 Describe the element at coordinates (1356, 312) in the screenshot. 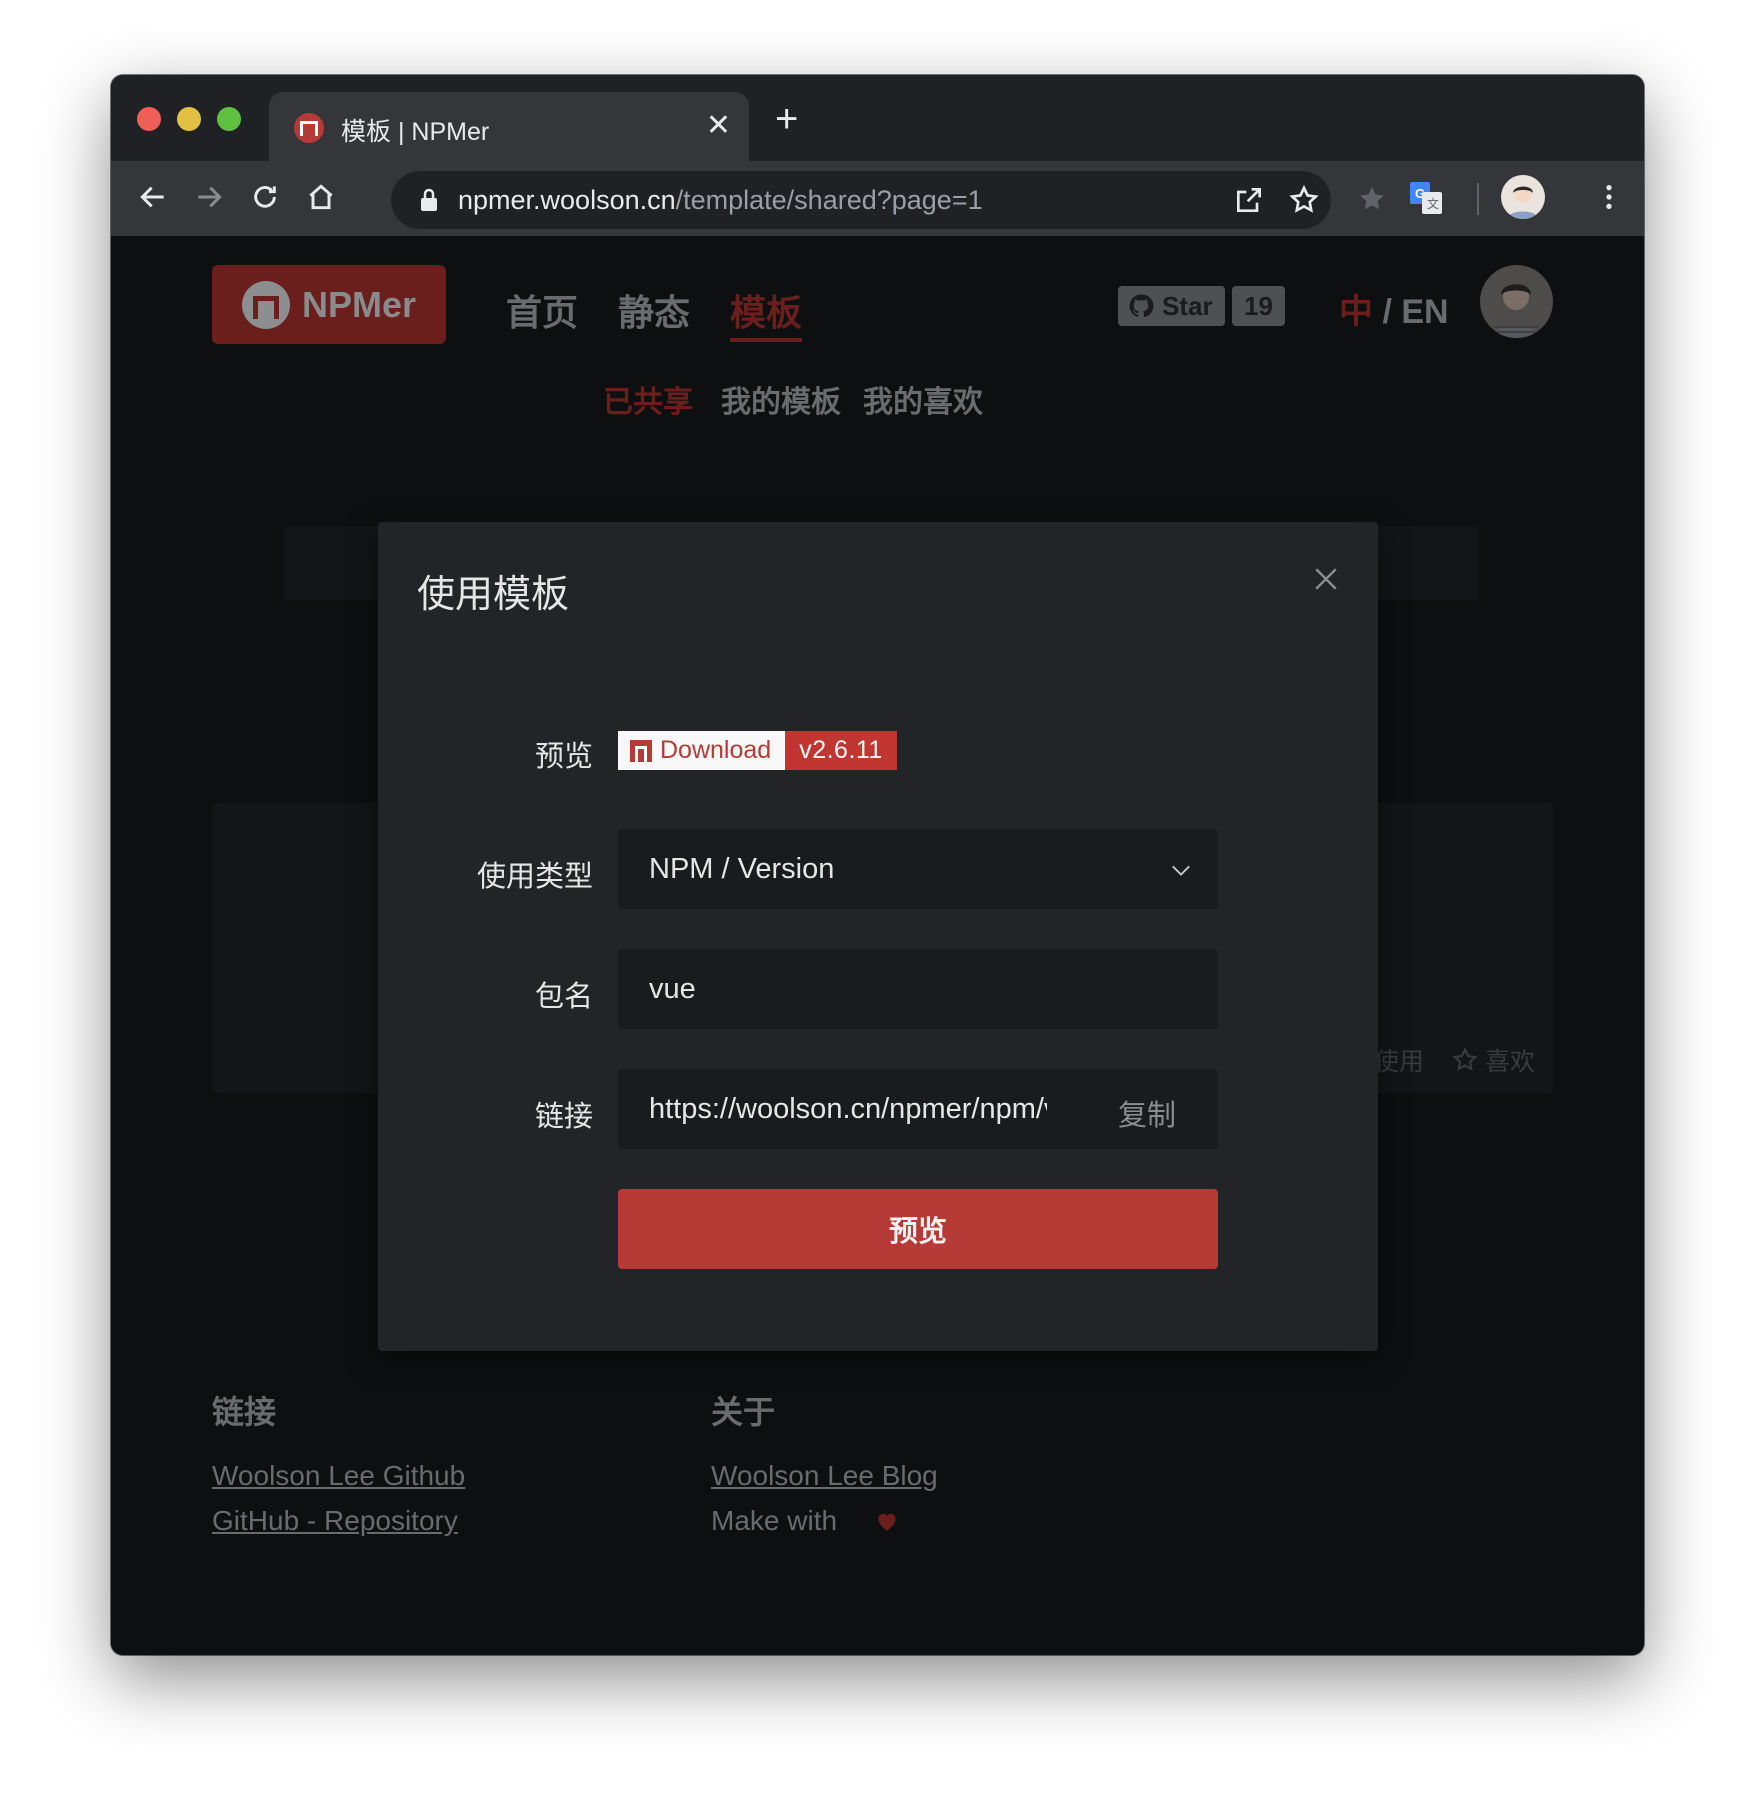

I see `lang-zh: 中` at that location.